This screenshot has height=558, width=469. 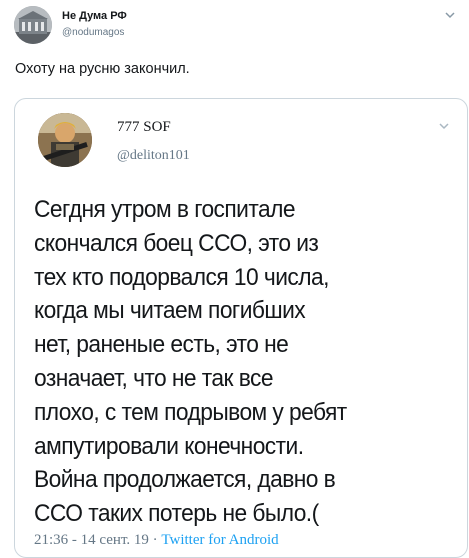 What do you see at coordinates (181, 277) in the screenshot?
I see `text-line: тех кто подорвался 10 числа,` at bounding box center [181, 277].